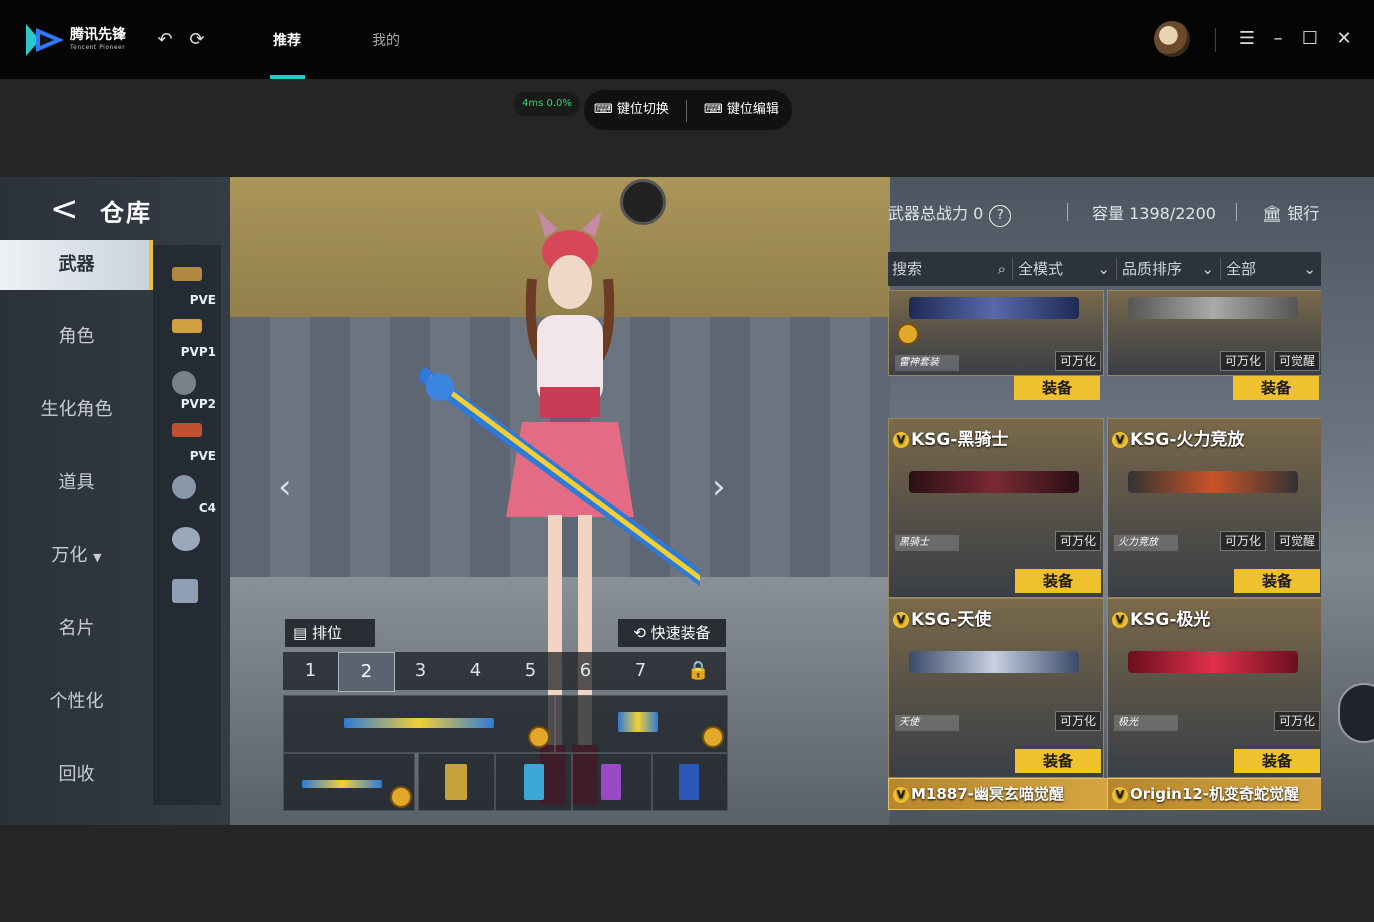  What do you see at coordinates (1214, 333) in the screenshot?
I see `weapon-card: 可万化 可觉醒` at bounding box center [1214, 333].